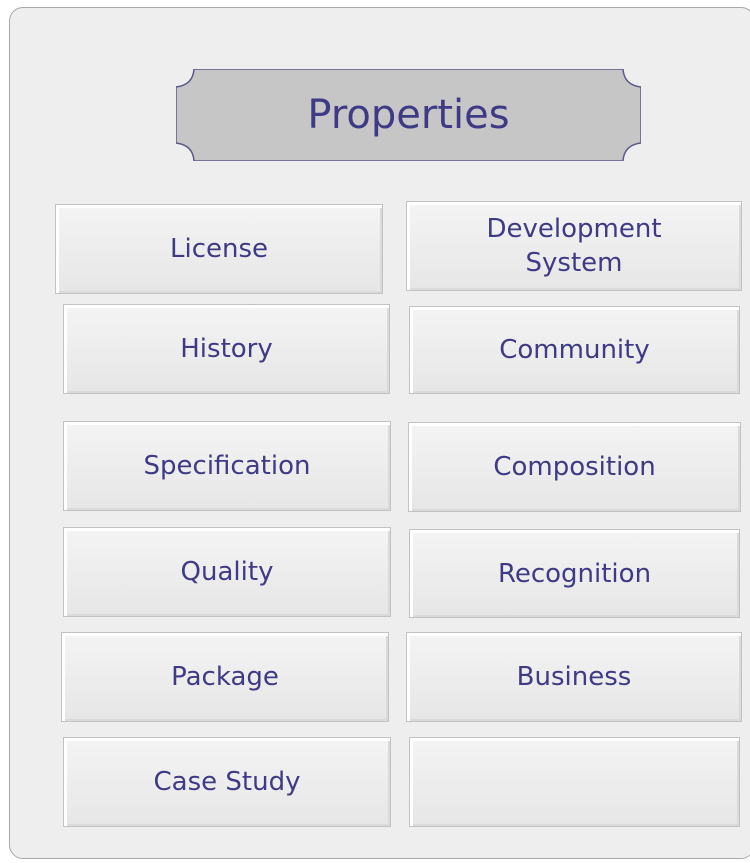 The width and height of the screenshot is (750, 863). I want to click on cell-case-study: Case Study, so click(227, 782).